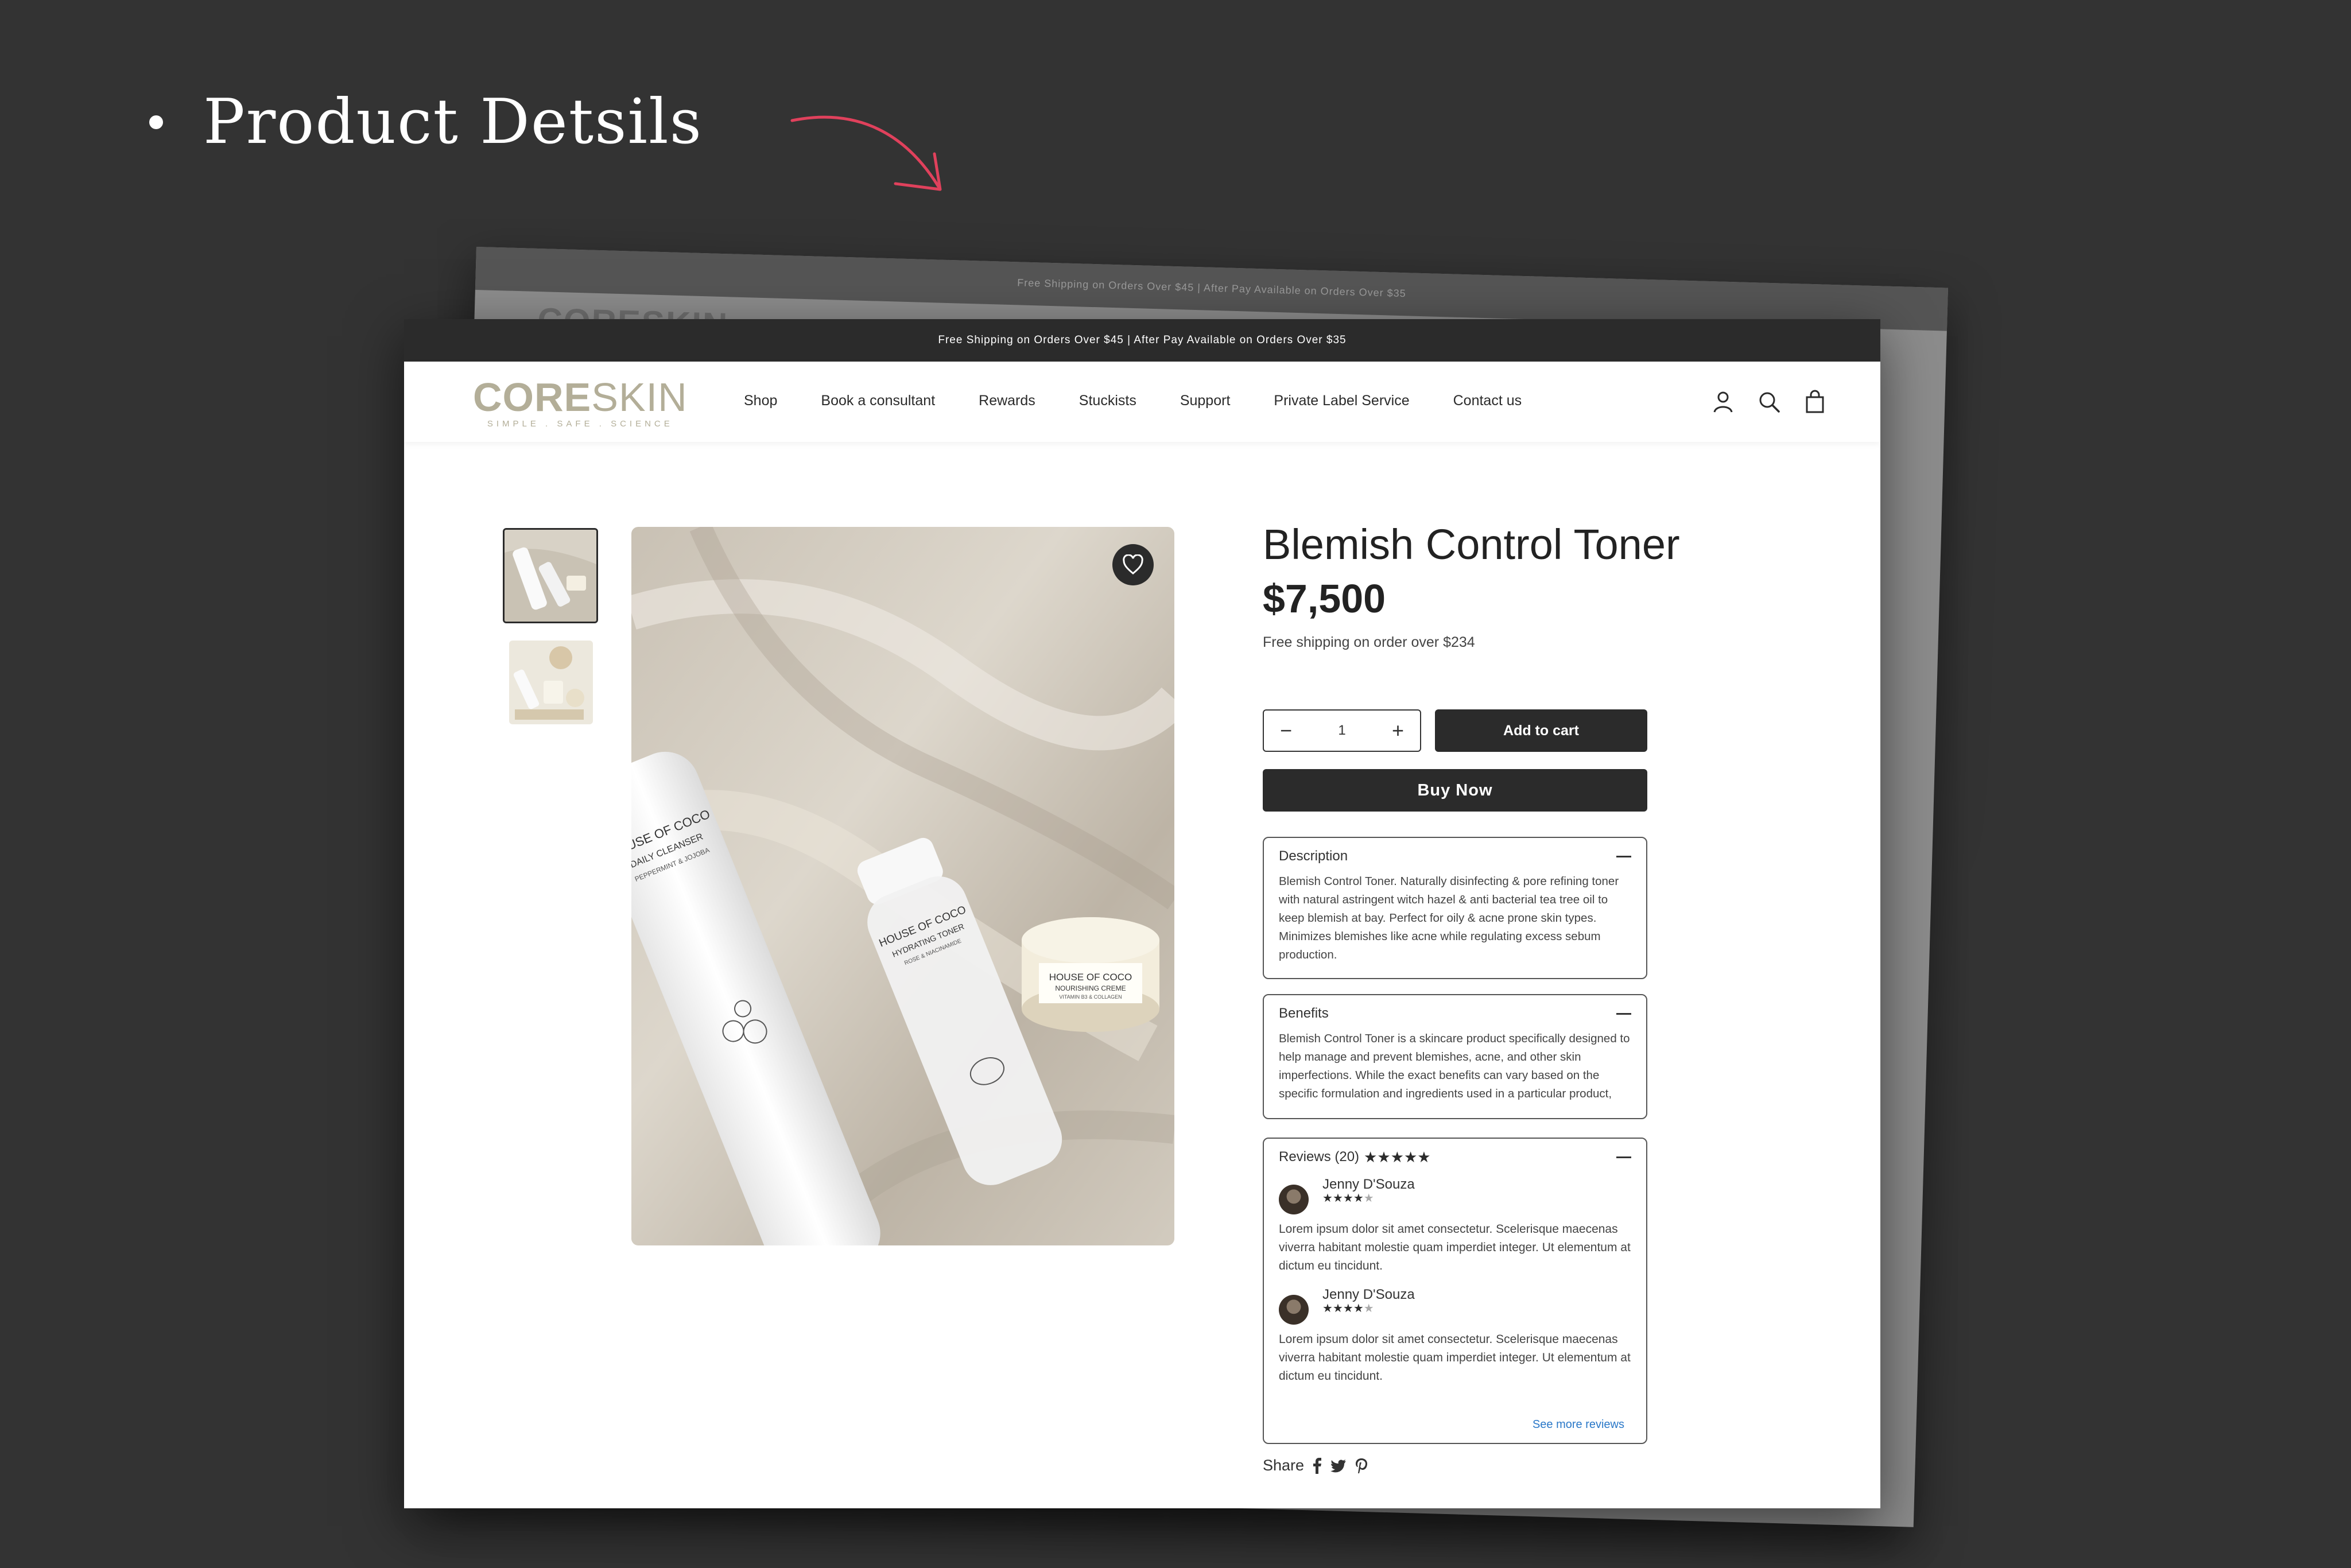 This screenshot has width=2351, height=1568. I want to click on bullet-dot, so click(156, 122).